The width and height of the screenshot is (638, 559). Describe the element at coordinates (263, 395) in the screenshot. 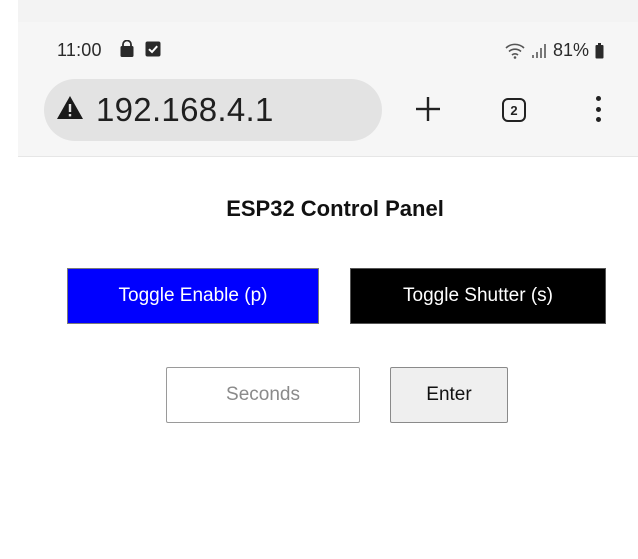

I see `seconds-input` at that location.